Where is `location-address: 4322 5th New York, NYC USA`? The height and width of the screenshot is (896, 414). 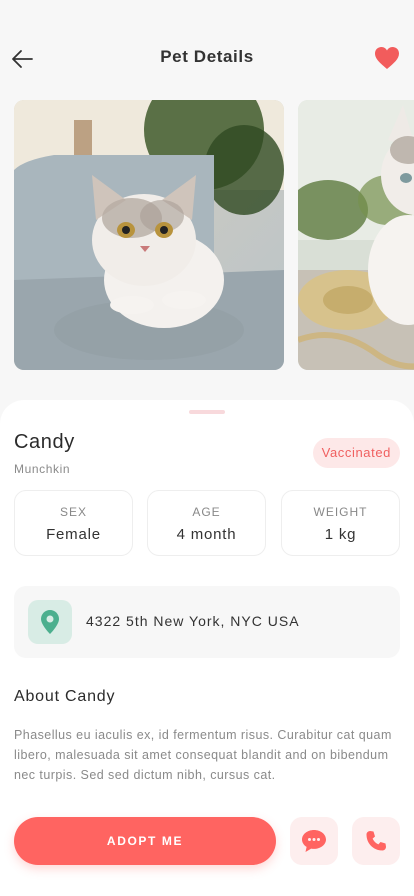 location-address: 4322 5th New York, NYC USA is located at coordinates (193, 621).